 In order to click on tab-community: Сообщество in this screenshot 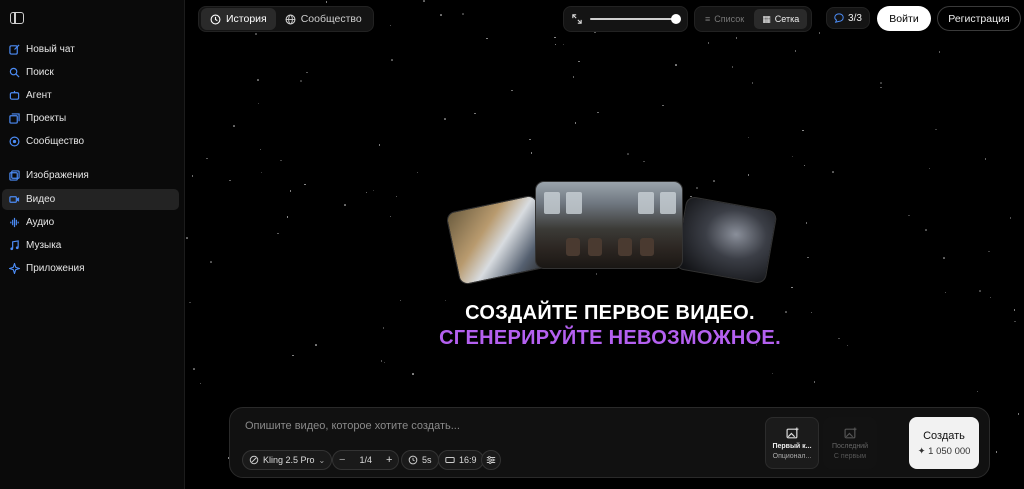, I will do `click(323, 19)`.